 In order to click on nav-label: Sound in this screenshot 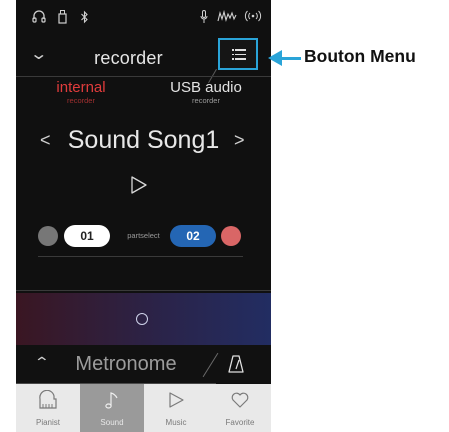, I will do `click(112, 422)`.